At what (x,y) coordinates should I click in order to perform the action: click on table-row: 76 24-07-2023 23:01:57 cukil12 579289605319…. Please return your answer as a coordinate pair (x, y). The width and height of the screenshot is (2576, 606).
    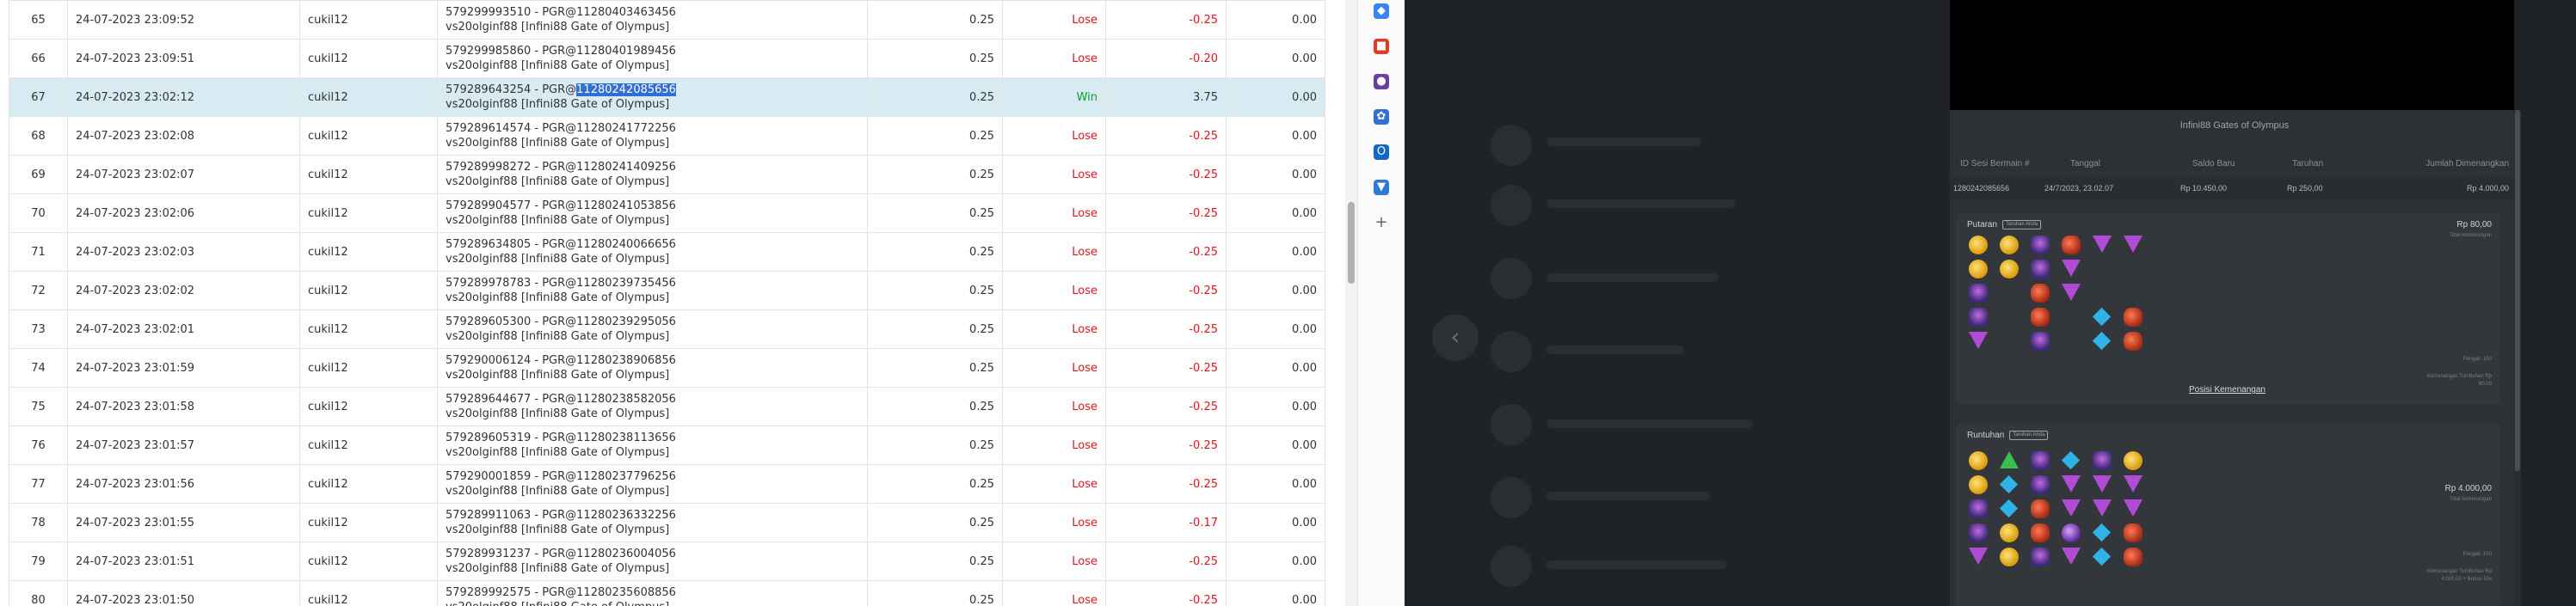
    Looking at the image, I should click on (667, 445).